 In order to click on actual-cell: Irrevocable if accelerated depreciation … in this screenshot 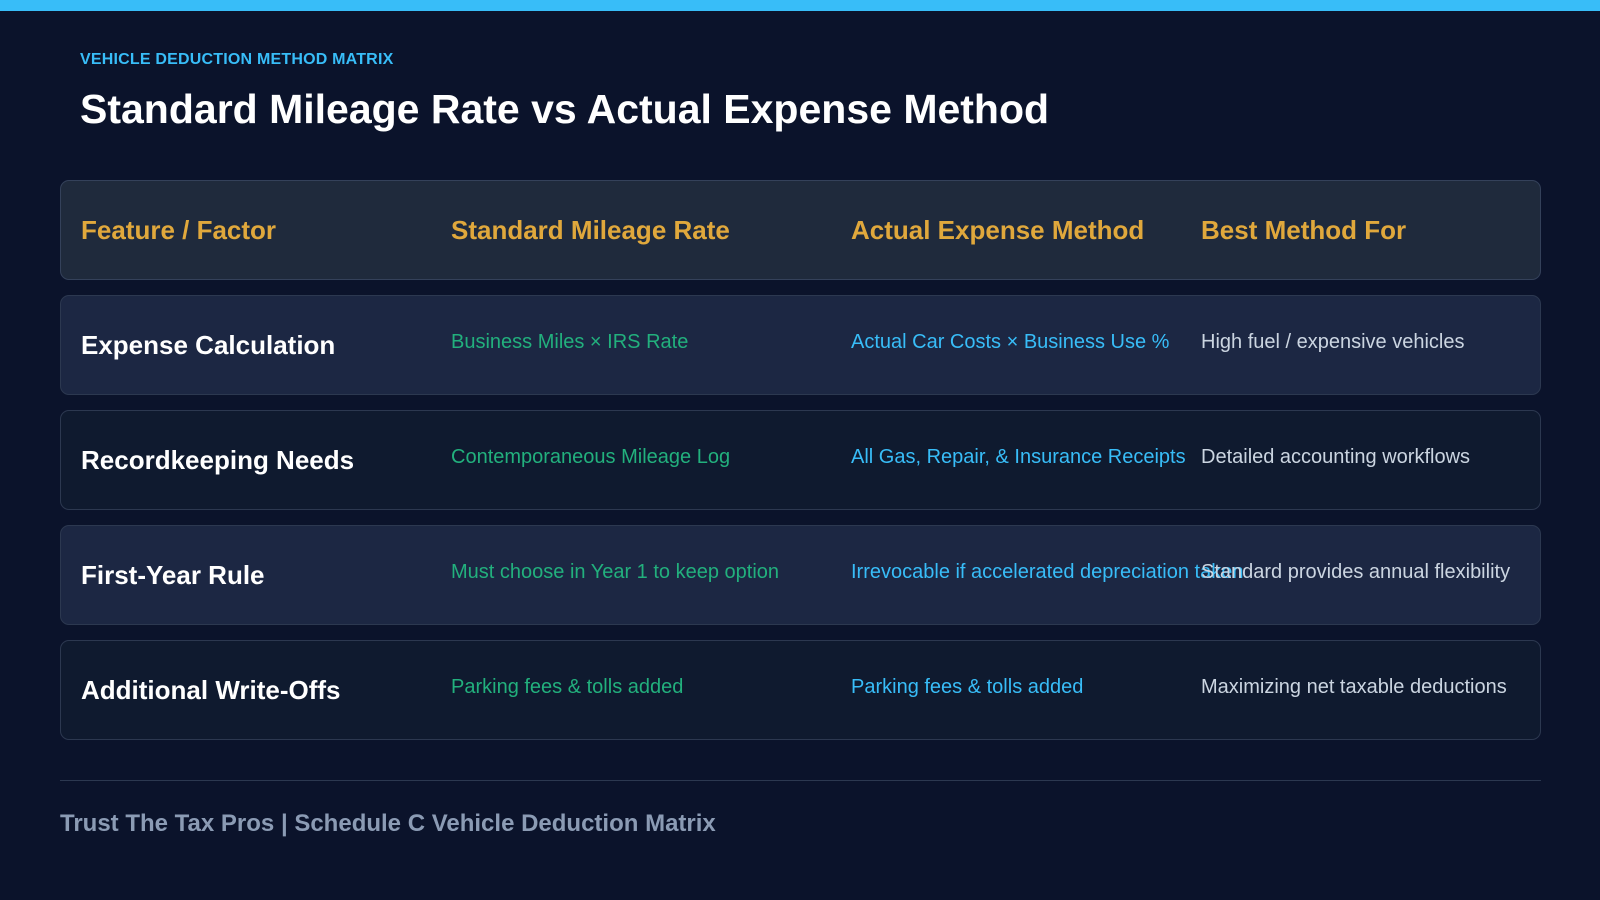, I will do `click(1047, 571)`.